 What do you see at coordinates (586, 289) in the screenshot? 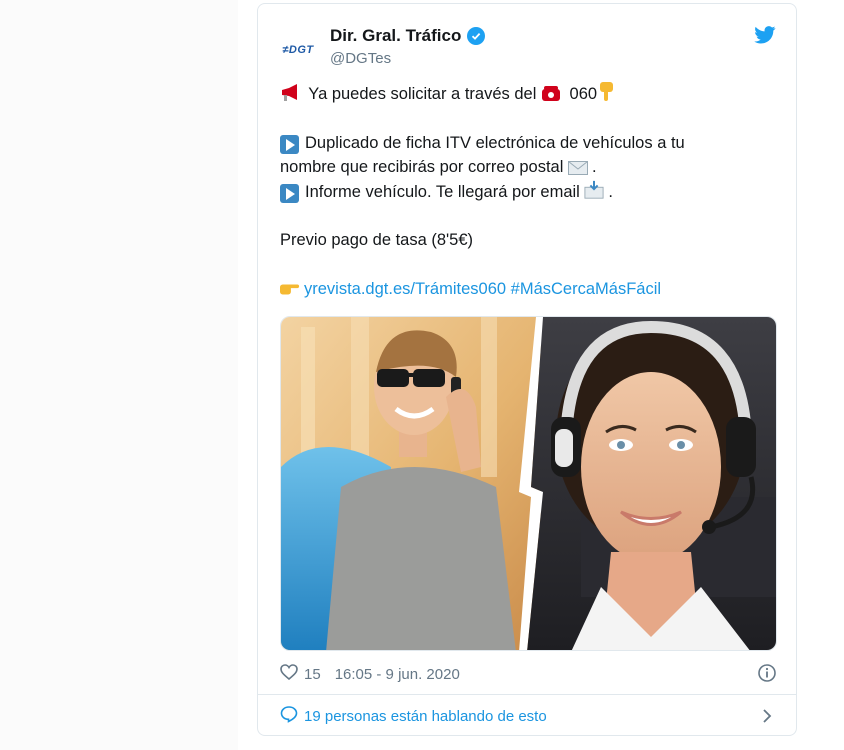
I see `tweet-hashtag: #MásCercaMásFácil` at bounding box center [586, 289].